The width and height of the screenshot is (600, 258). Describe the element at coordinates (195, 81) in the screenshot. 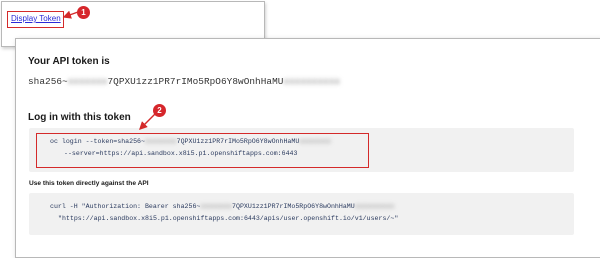

I see `token-visible: 7QPXU1zz1PR7rIMo5RpO6Y8wOnhHaMU` at that location.